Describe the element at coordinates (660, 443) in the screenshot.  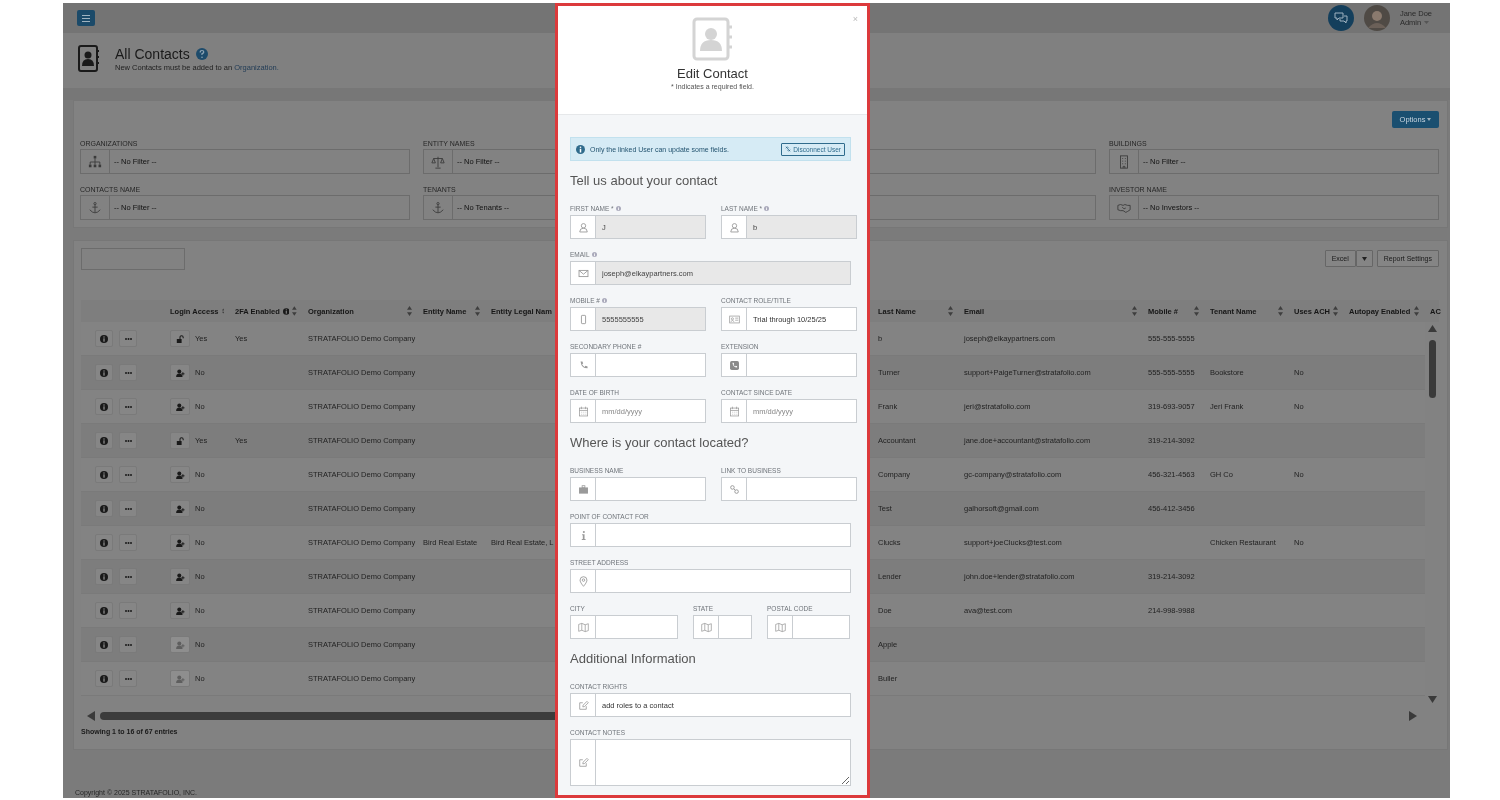
I see `section-heading: Where is your contact located?` at that location.